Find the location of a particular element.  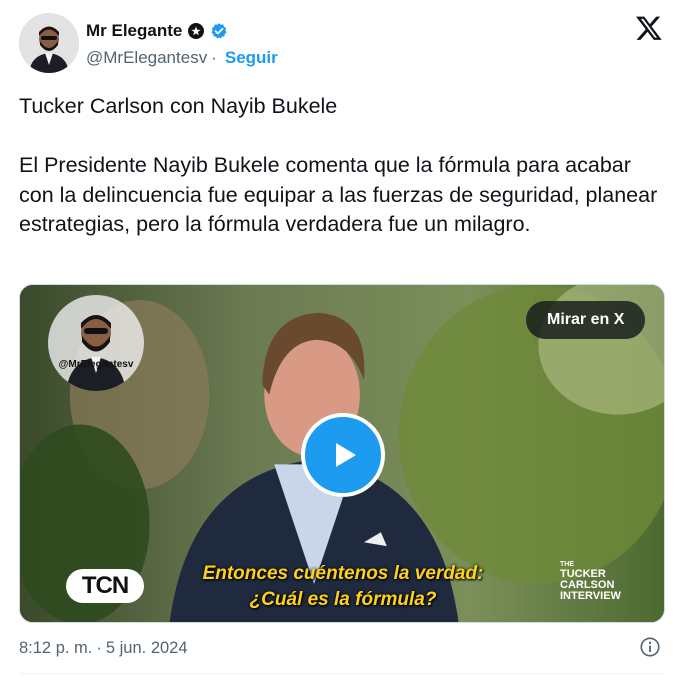

watch-on-x-button: Mirar en X is located at coordinates (586, 320).